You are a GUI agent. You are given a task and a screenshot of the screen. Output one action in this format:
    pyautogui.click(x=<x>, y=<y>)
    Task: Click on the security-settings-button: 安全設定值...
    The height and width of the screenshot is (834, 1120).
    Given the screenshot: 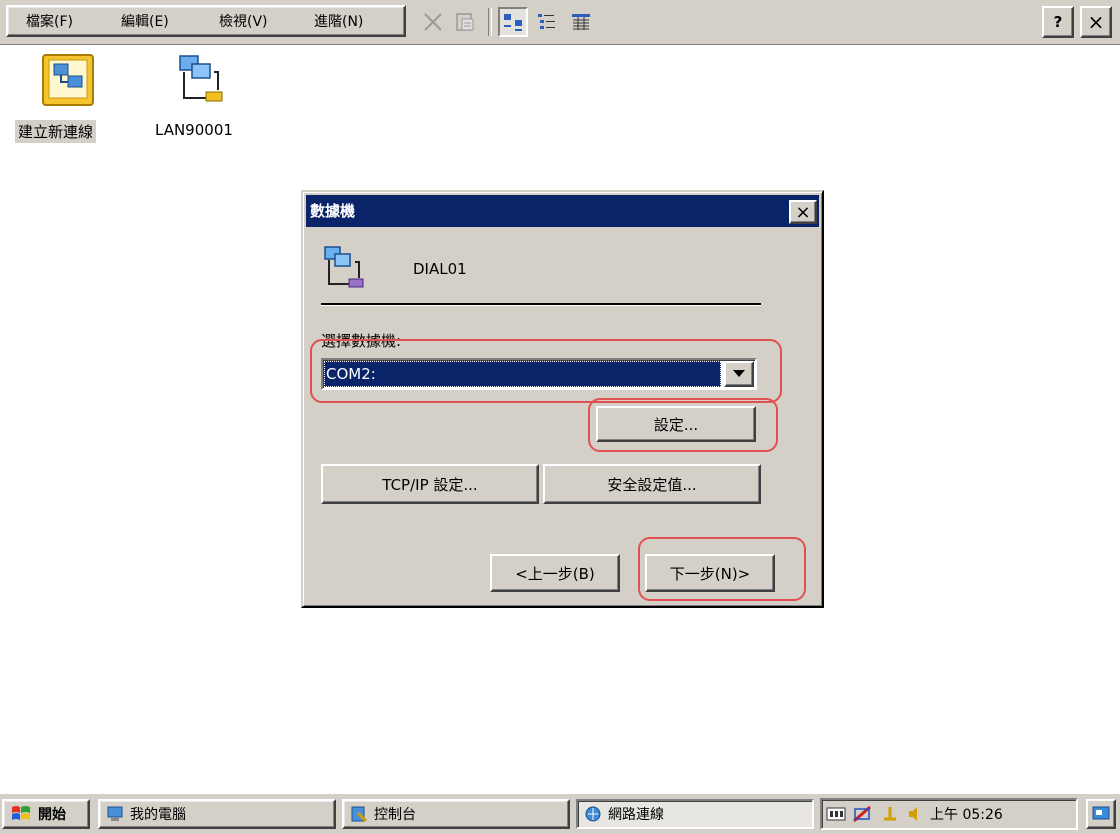 What is the action you would take?
    pyautogui.click(x=652, y=484)
    